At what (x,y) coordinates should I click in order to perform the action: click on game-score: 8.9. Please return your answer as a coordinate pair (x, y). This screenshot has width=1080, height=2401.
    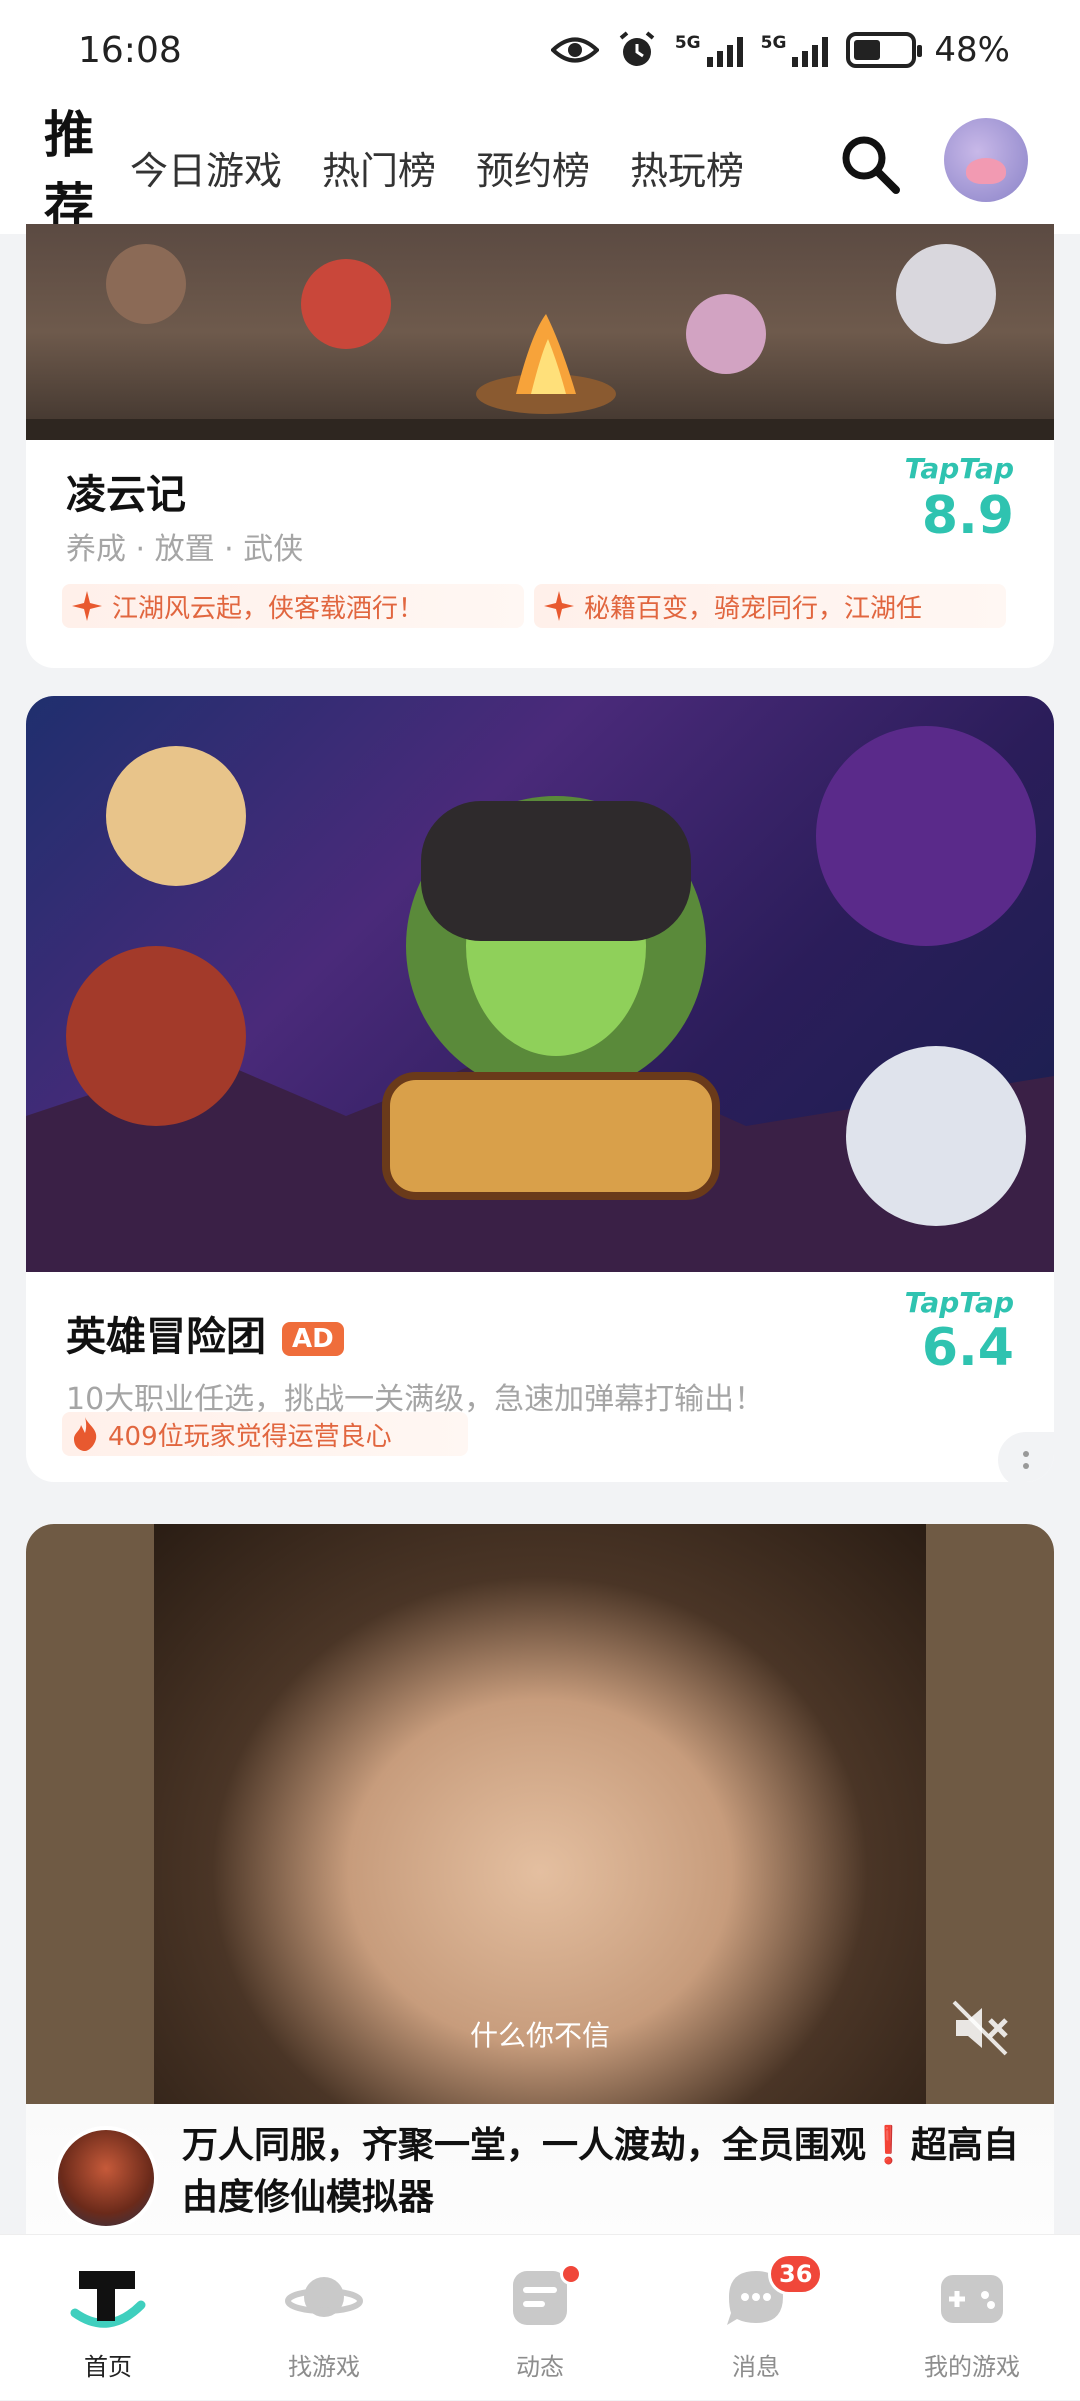
    Looking at the image, I should click on (967, 516).